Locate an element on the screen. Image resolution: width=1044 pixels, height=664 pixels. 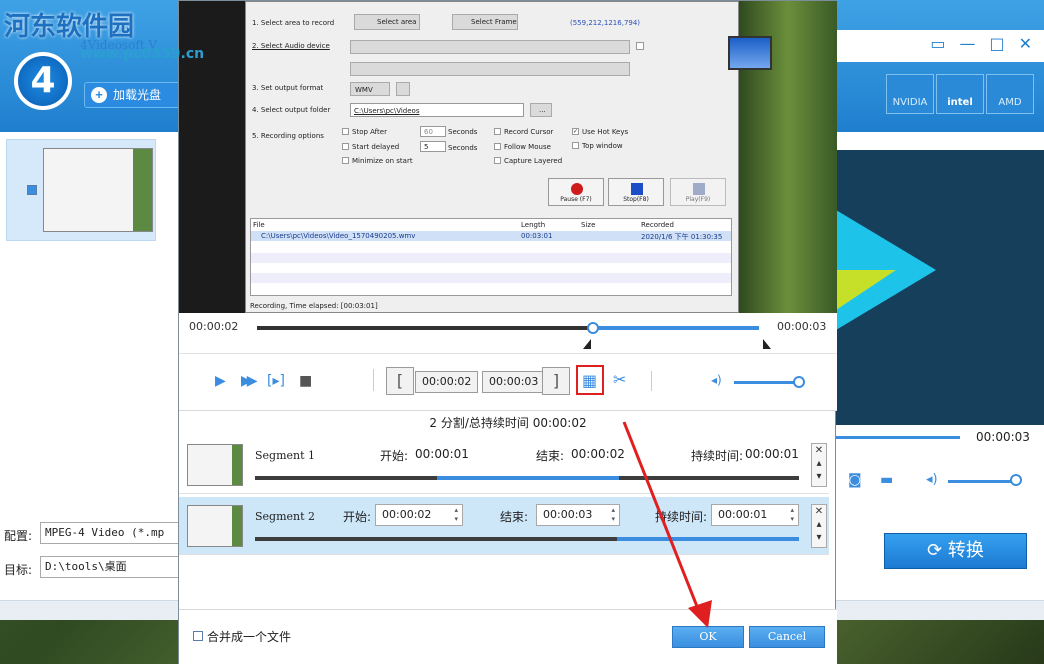
watermark-url: www.pc0359.cn is located at coordinates (142, 54).